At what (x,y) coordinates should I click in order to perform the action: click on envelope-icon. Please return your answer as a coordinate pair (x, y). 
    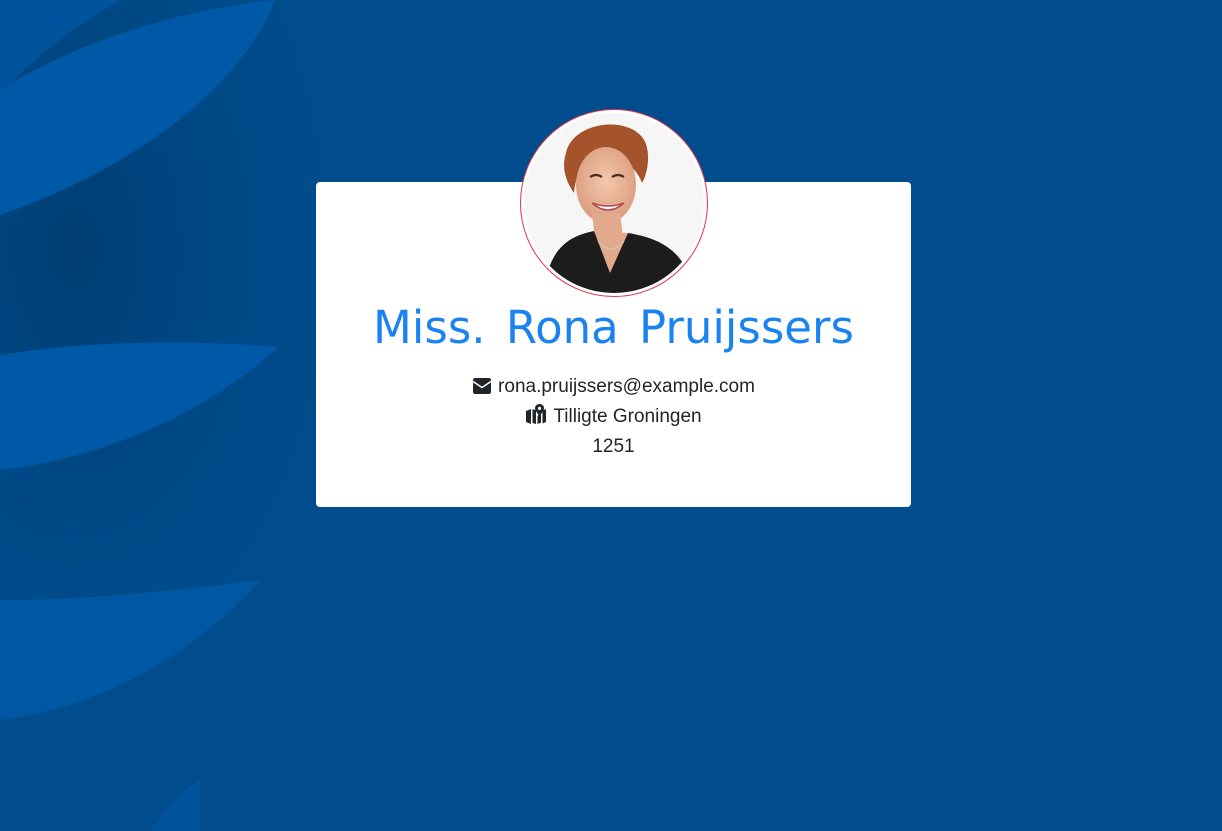
    Looking at the image, I should click on (482, 389).